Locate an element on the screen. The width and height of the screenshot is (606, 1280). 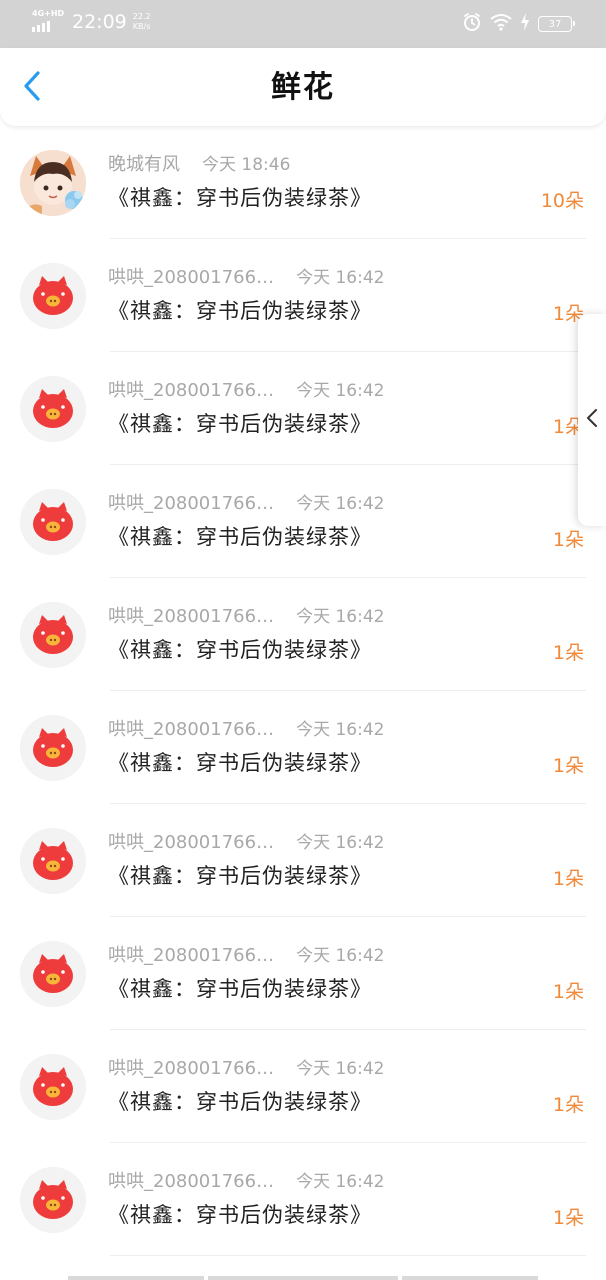
nav-bar: 鲜花 is located at coordinates (303, 87).